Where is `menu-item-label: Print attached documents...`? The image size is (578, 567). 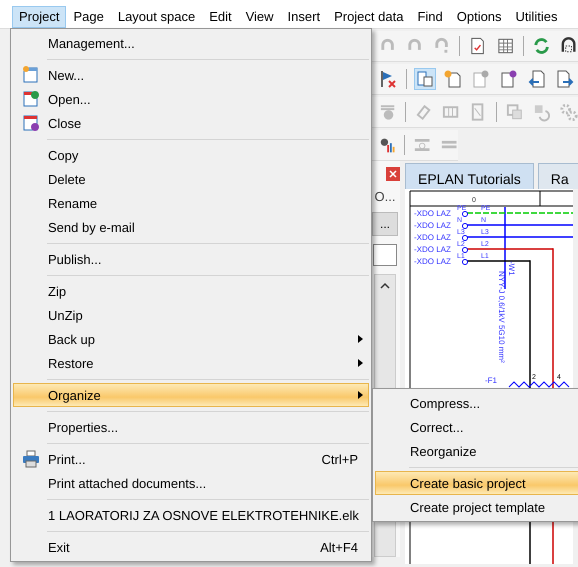 menu-item-label: Print attached documents... is located at coordinates (128, 483).